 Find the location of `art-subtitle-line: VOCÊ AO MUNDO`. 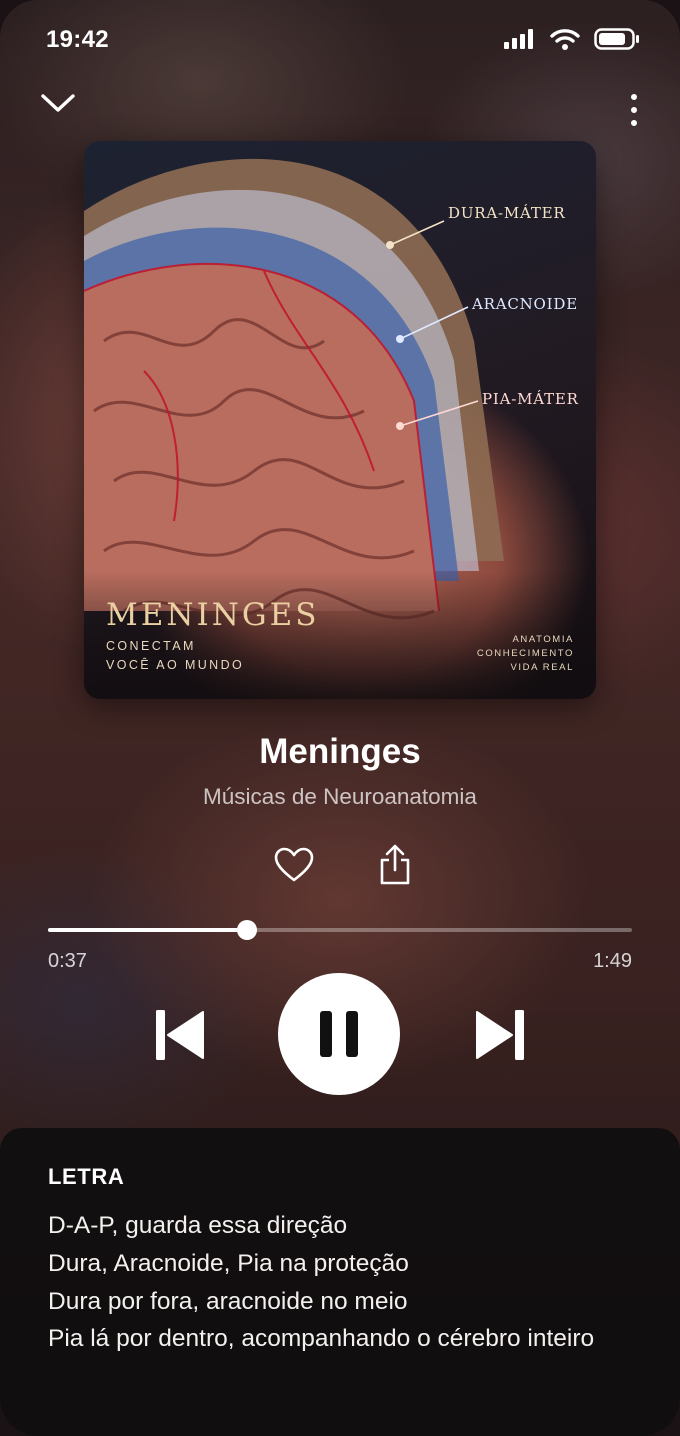

art-subtitle-line: VOCÊ AO MUNDO is located at coordinates (175, 665).